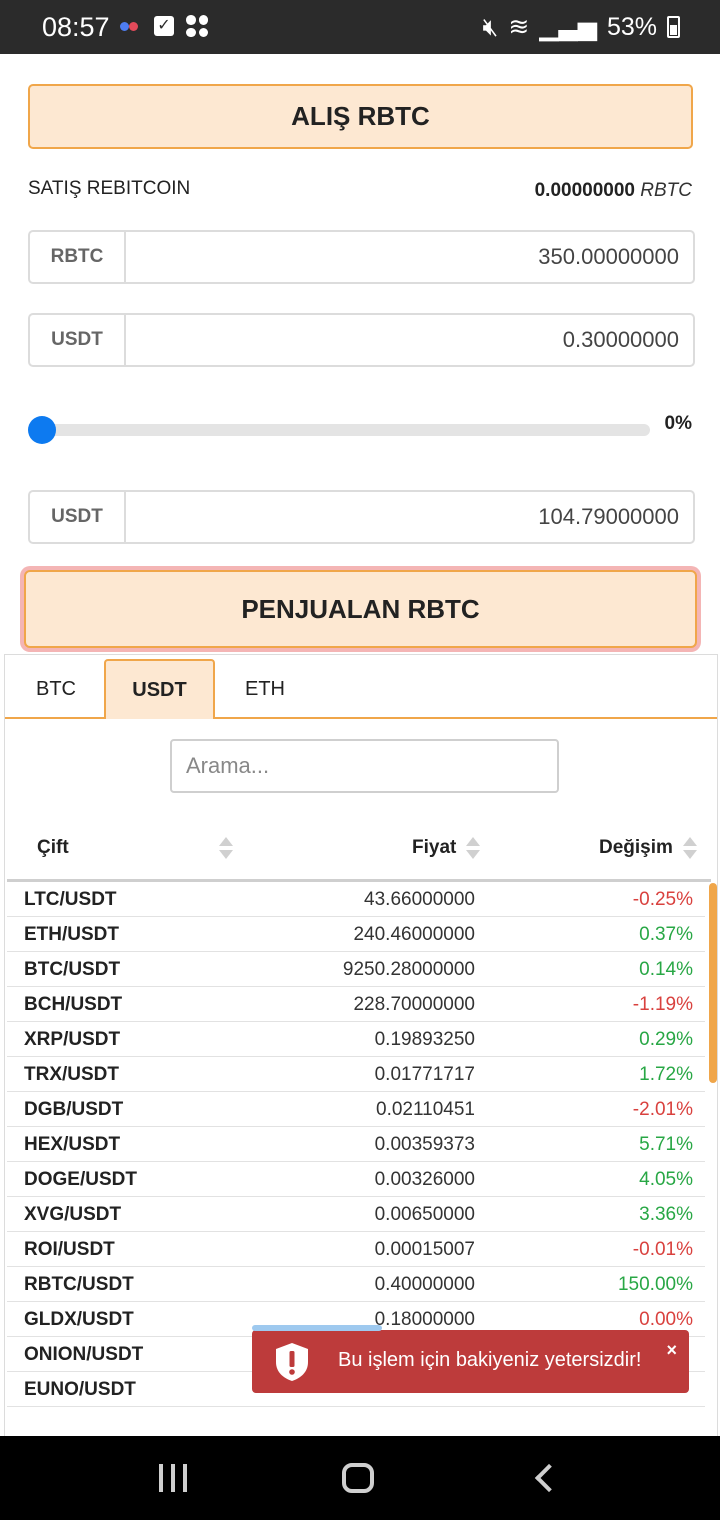  I want to click on price-cell: 0.00359373, so click(424, 1144).